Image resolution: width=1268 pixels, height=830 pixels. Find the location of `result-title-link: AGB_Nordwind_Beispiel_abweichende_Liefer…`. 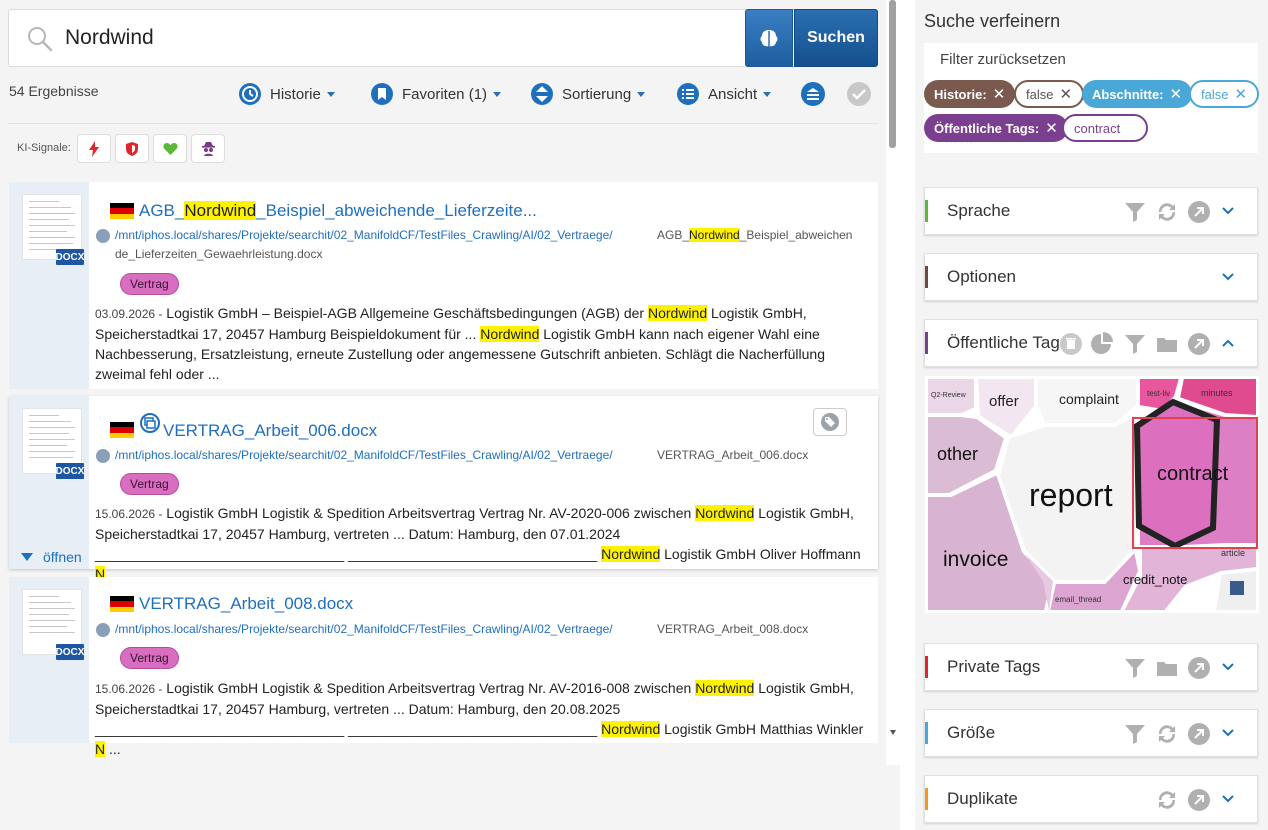

result-title-link: AGB_Nordwind_Beispiel_abweichende_Liefer… is located at coordinates (338, 211).